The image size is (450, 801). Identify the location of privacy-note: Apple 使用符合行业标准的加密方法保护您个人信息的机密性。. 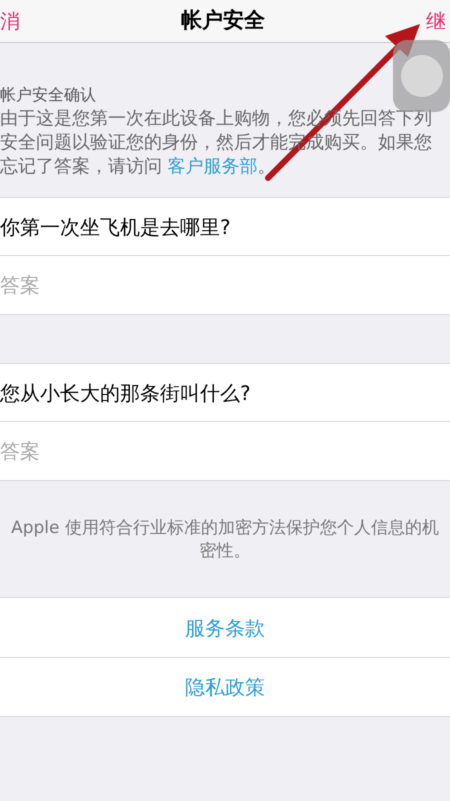
(225, 540).